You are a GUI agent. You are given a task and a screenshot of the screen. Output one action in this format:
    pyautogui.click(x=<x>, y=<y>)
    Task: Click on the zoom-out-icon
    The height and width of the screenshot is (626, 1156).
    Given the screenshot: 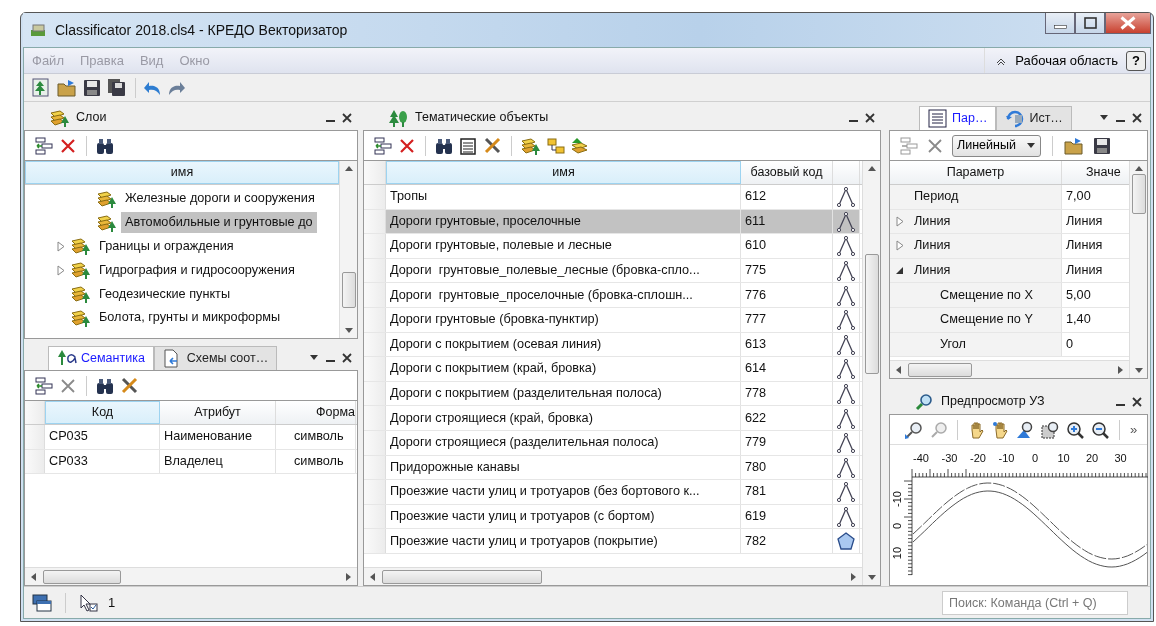 What is the action you would take?
    pyautogui.click(x=1100, y=429)
    